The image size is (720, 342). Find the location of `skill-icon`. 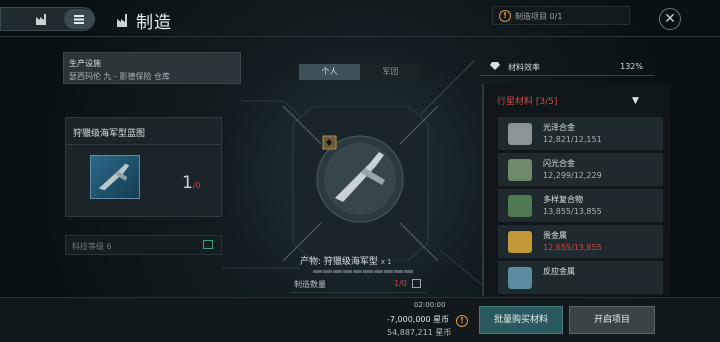

skill-icon is located at coordinates (208, 244).